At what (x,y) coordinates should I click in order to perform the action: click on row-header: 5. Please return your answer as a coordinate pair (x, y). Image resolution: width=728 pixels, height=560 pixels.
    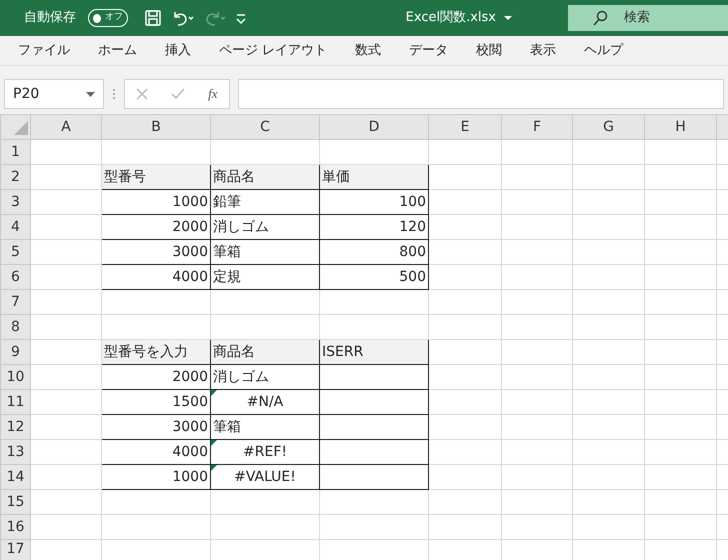
    Looking at the image, I should click on (15, 252).